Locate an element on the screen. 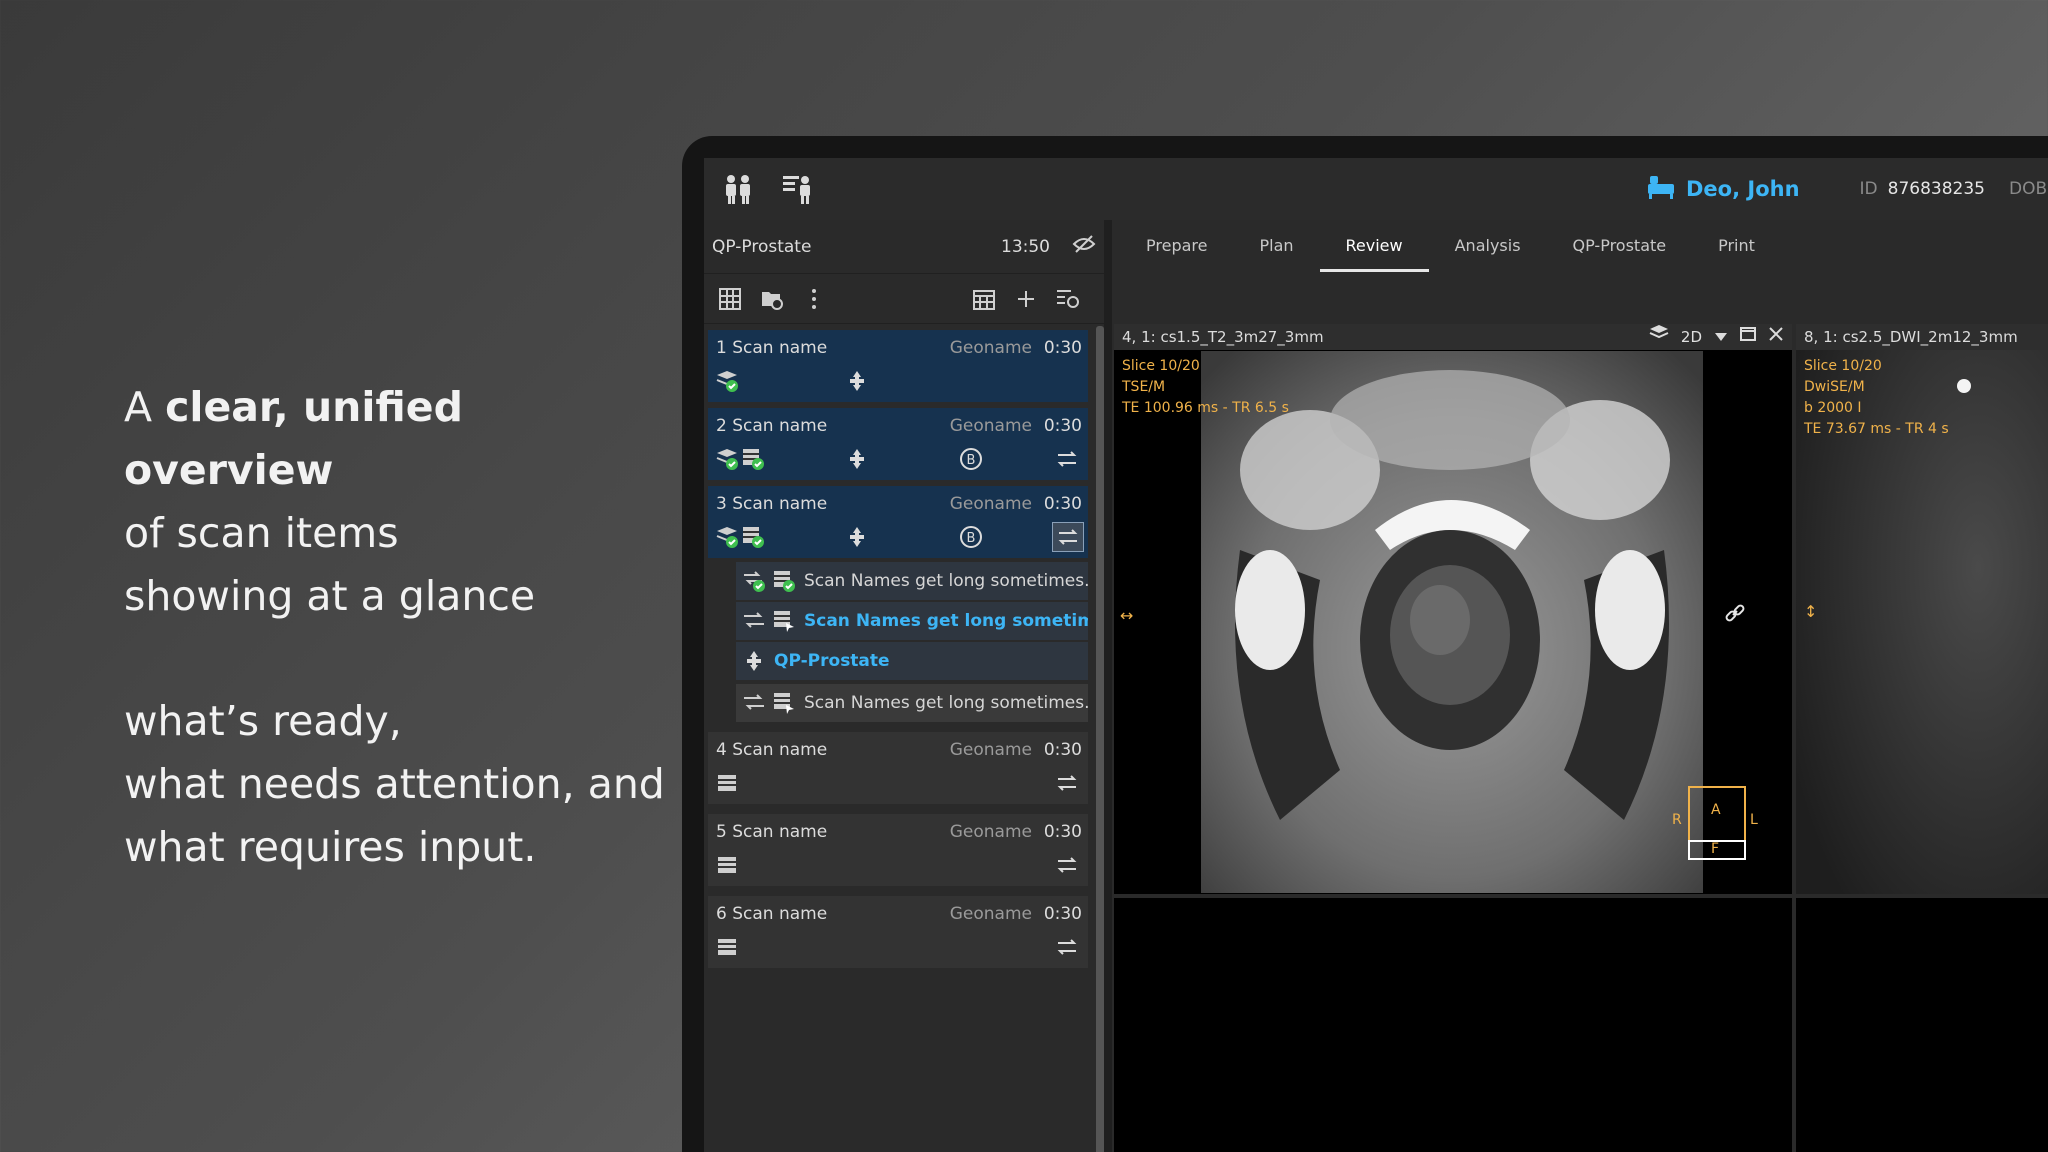 This screenshot has height=1152, width=2048. vertical-resize-icon: ↕ is located at coordinates (1810, 611).